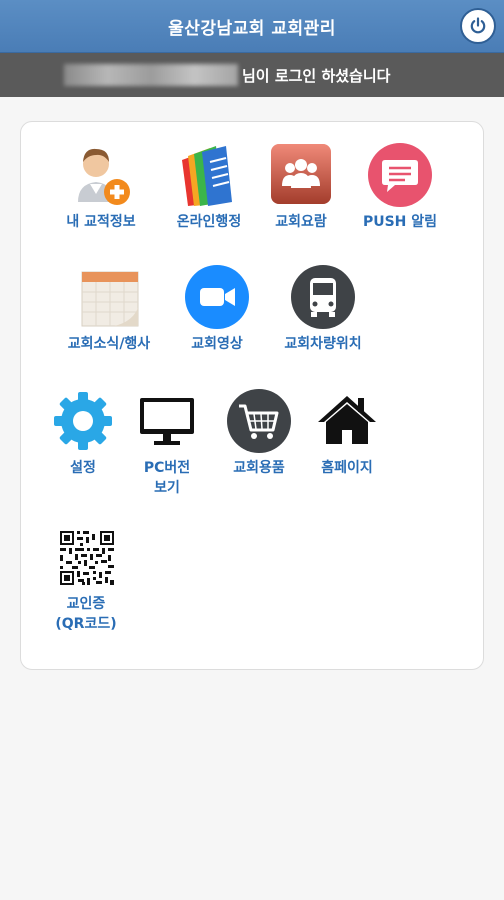  What do you see at coordinates (301, 174) in the screenshot?
I see `people-group-icon` at bounding box center [301, 174].